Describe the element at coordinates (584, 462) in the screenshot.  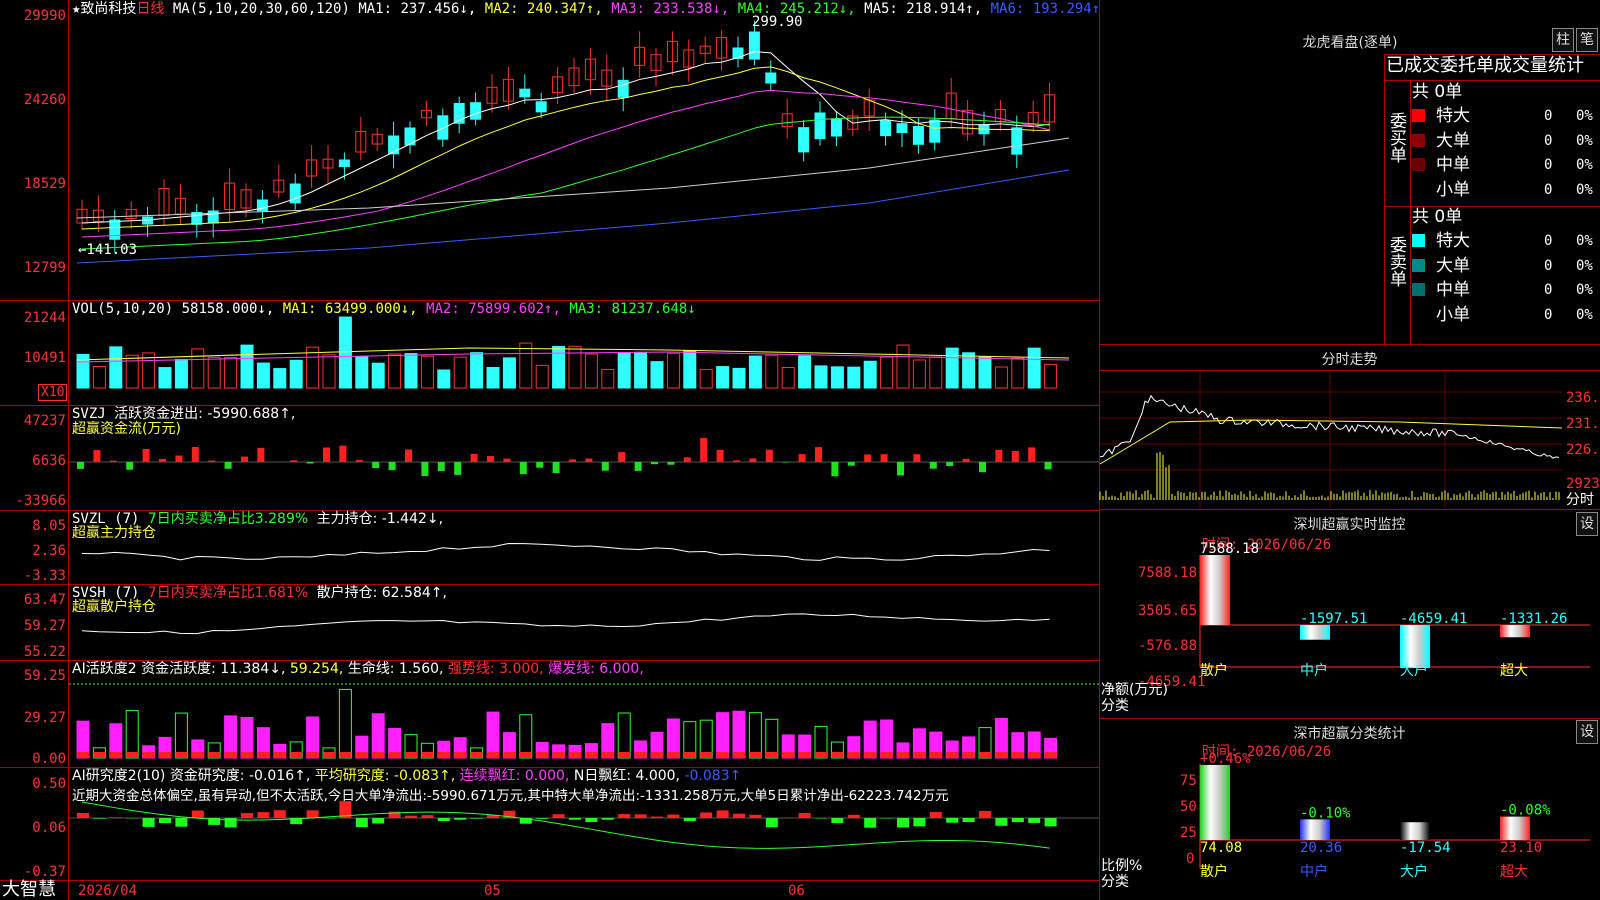
I see `fund-flow-chart` at that location.